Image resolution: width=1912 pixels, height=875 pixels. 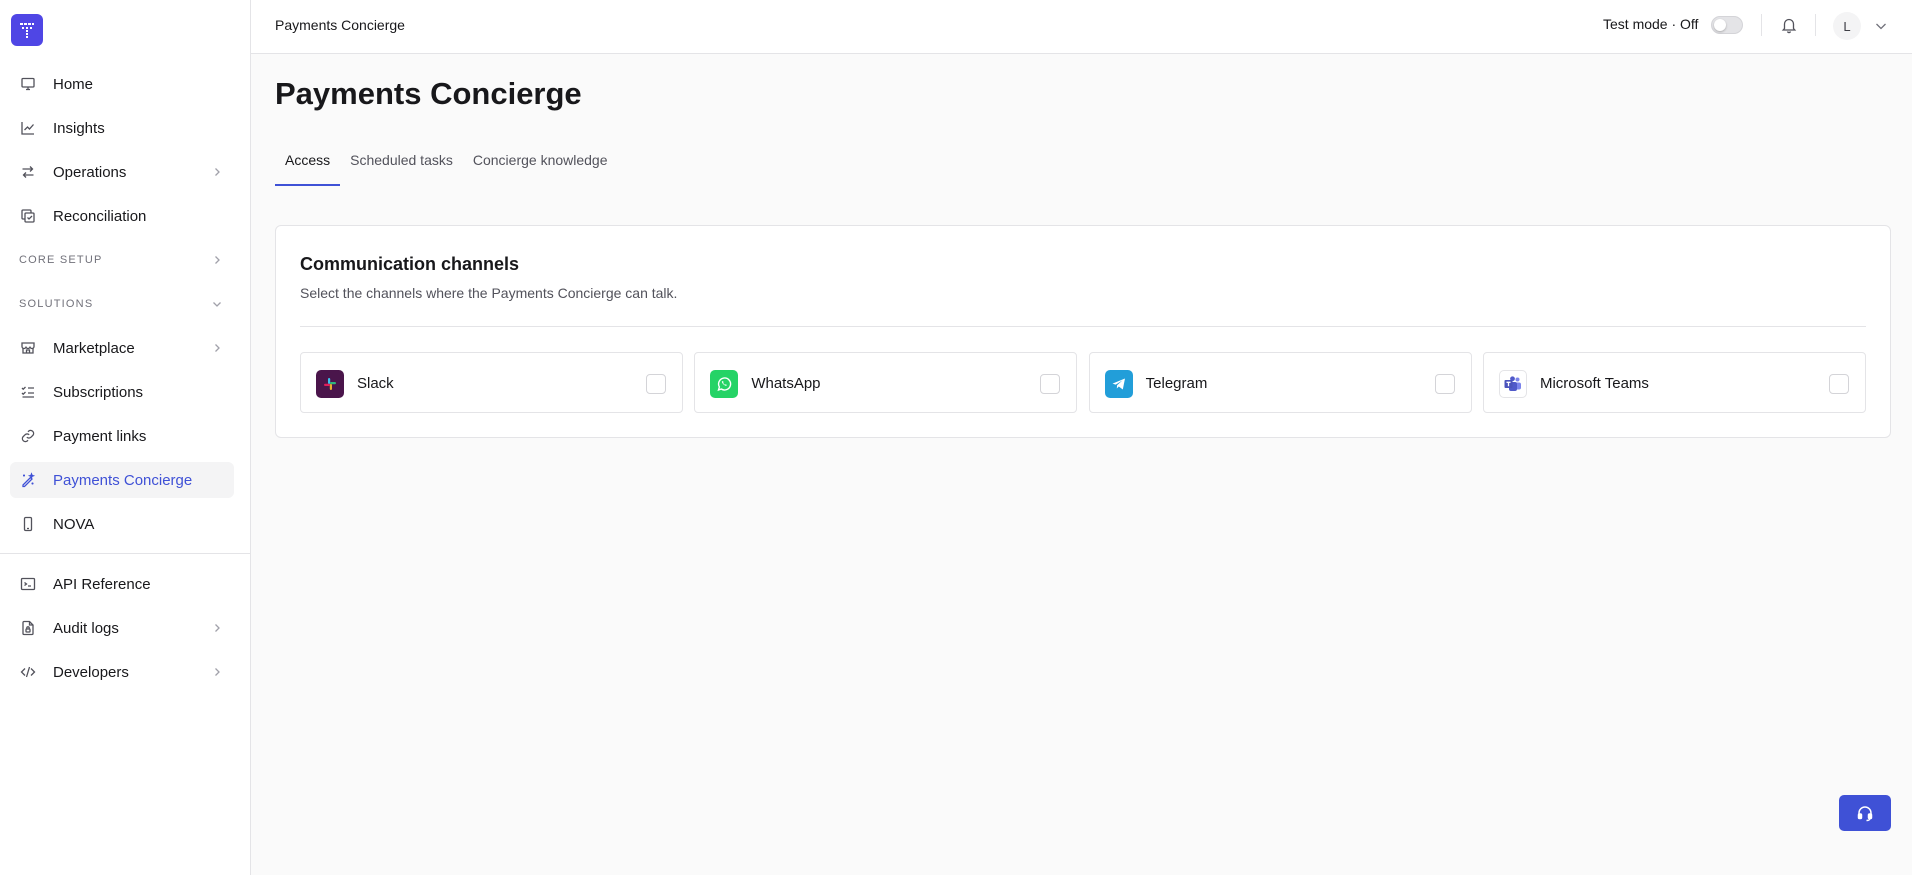 What do you see at coordinates (1789, 25) in the screenshot?
I see `bell-icon` at bounding box center [1789, 25].